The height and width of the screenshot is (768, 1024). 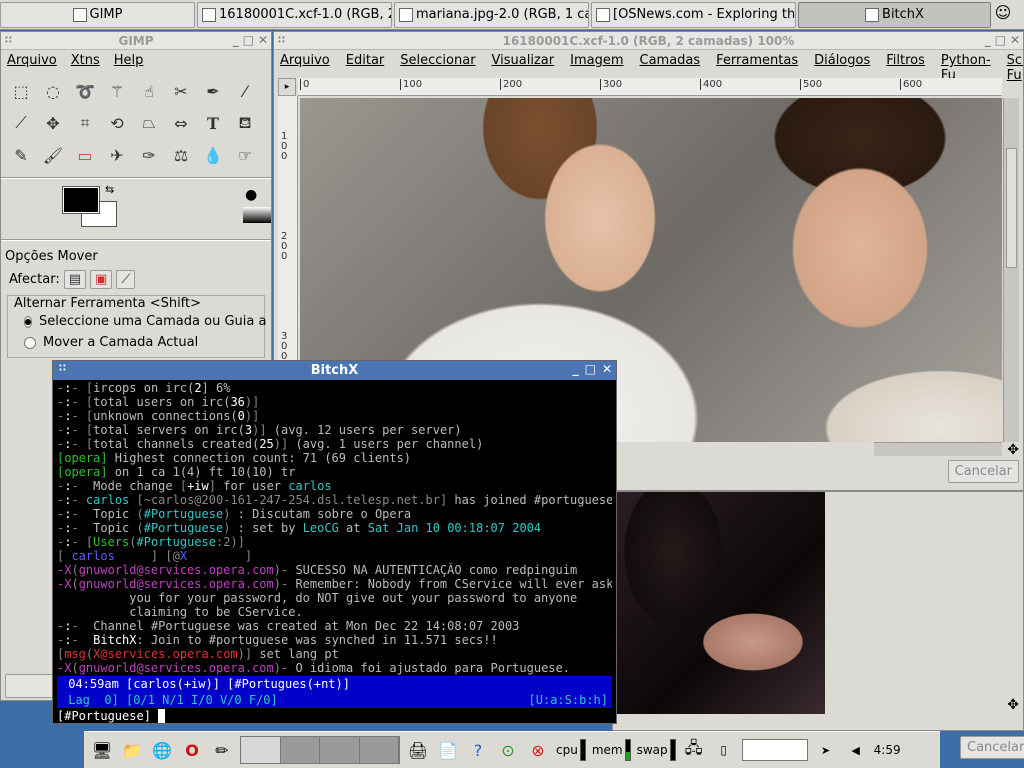 I want to click on pencil-icon: ✎, so click(x=21, y=155).